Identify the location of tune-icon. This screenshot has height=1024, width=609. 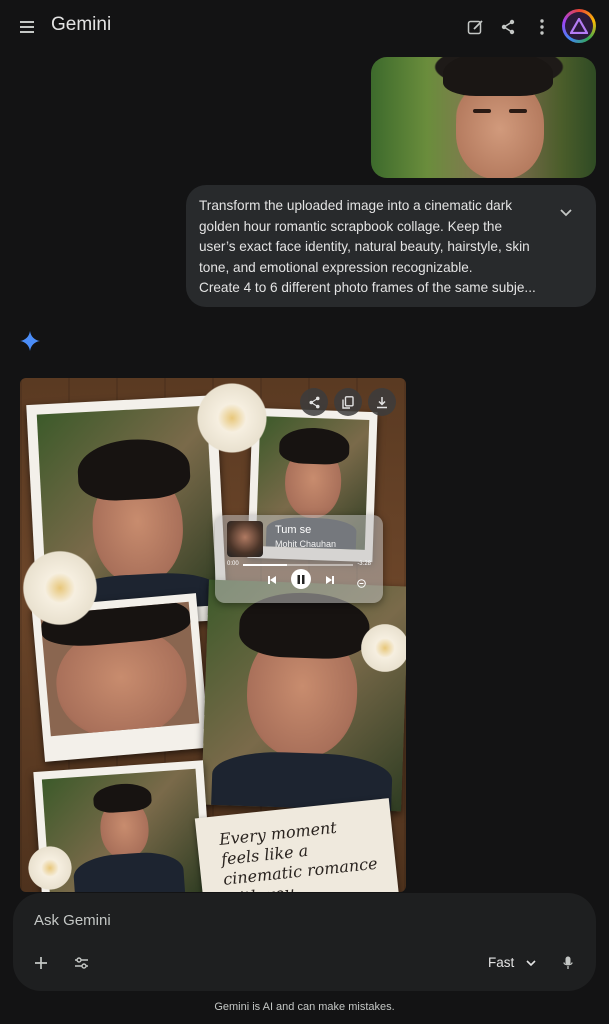
(81, 963).